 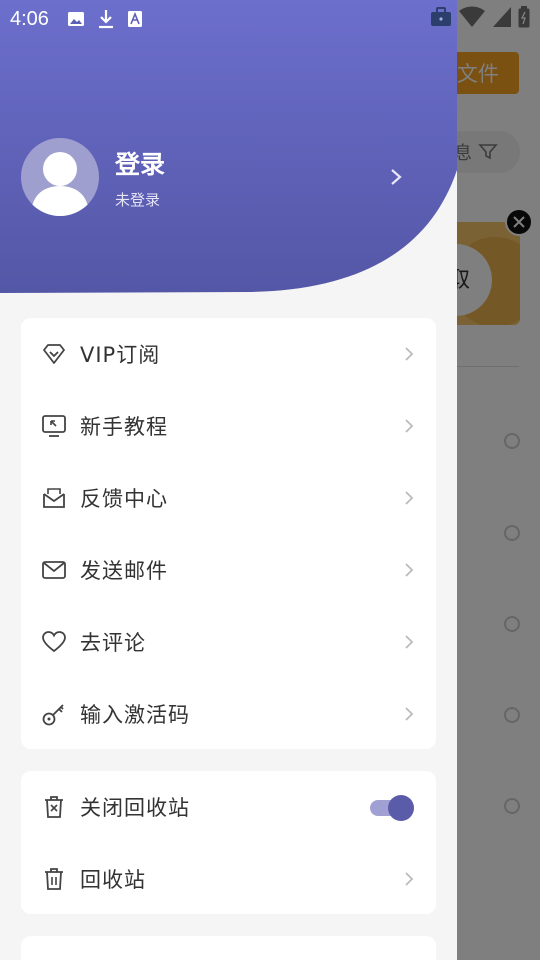 What do you see at coordinates (76, 19) in the screenshot?
I see `image-notification-icon` at bounding box center [76, 19].